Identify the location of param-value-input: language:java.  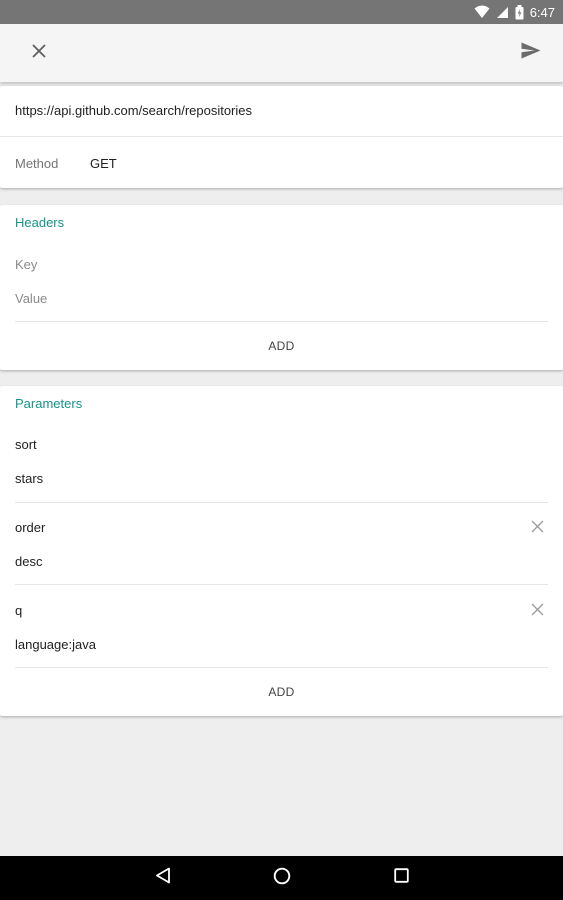
(55, 644).